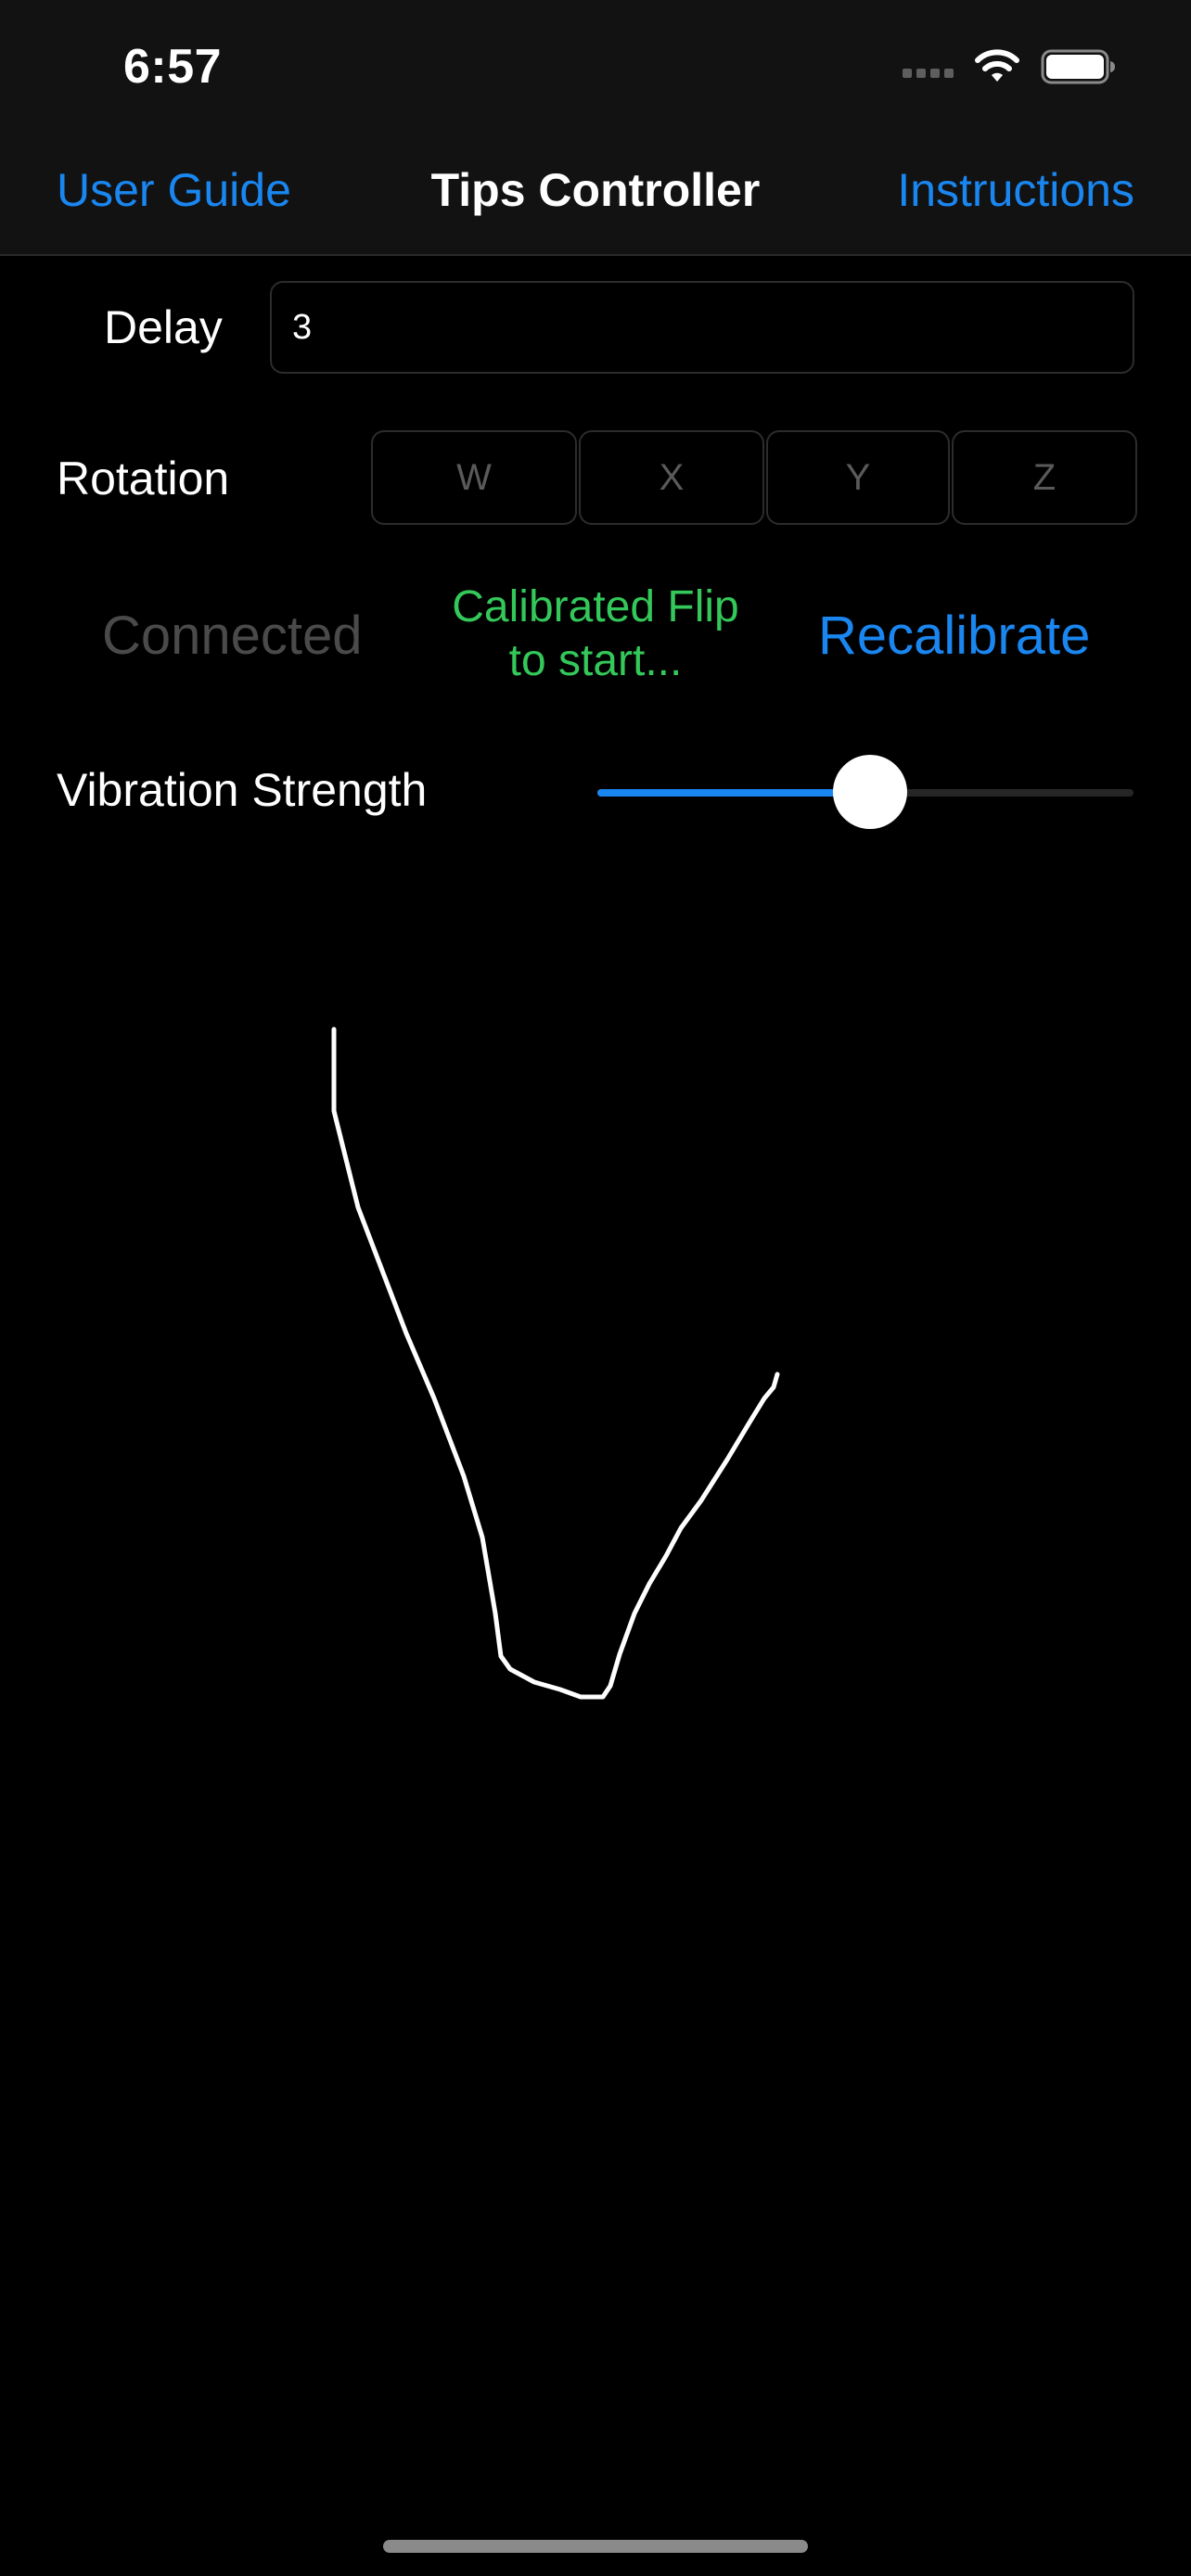 The width and height of the screenshot is (1191, 2576). I want to click on delay-input: 3, so click(702, 328).